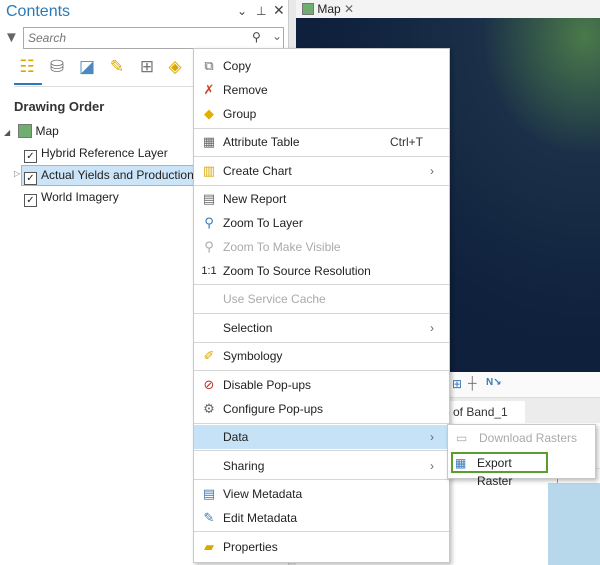  What do you see at coordinates (457, 384) in the screenshot?
I see `grid-icon: ⊞` at bounding box center [457, 384].